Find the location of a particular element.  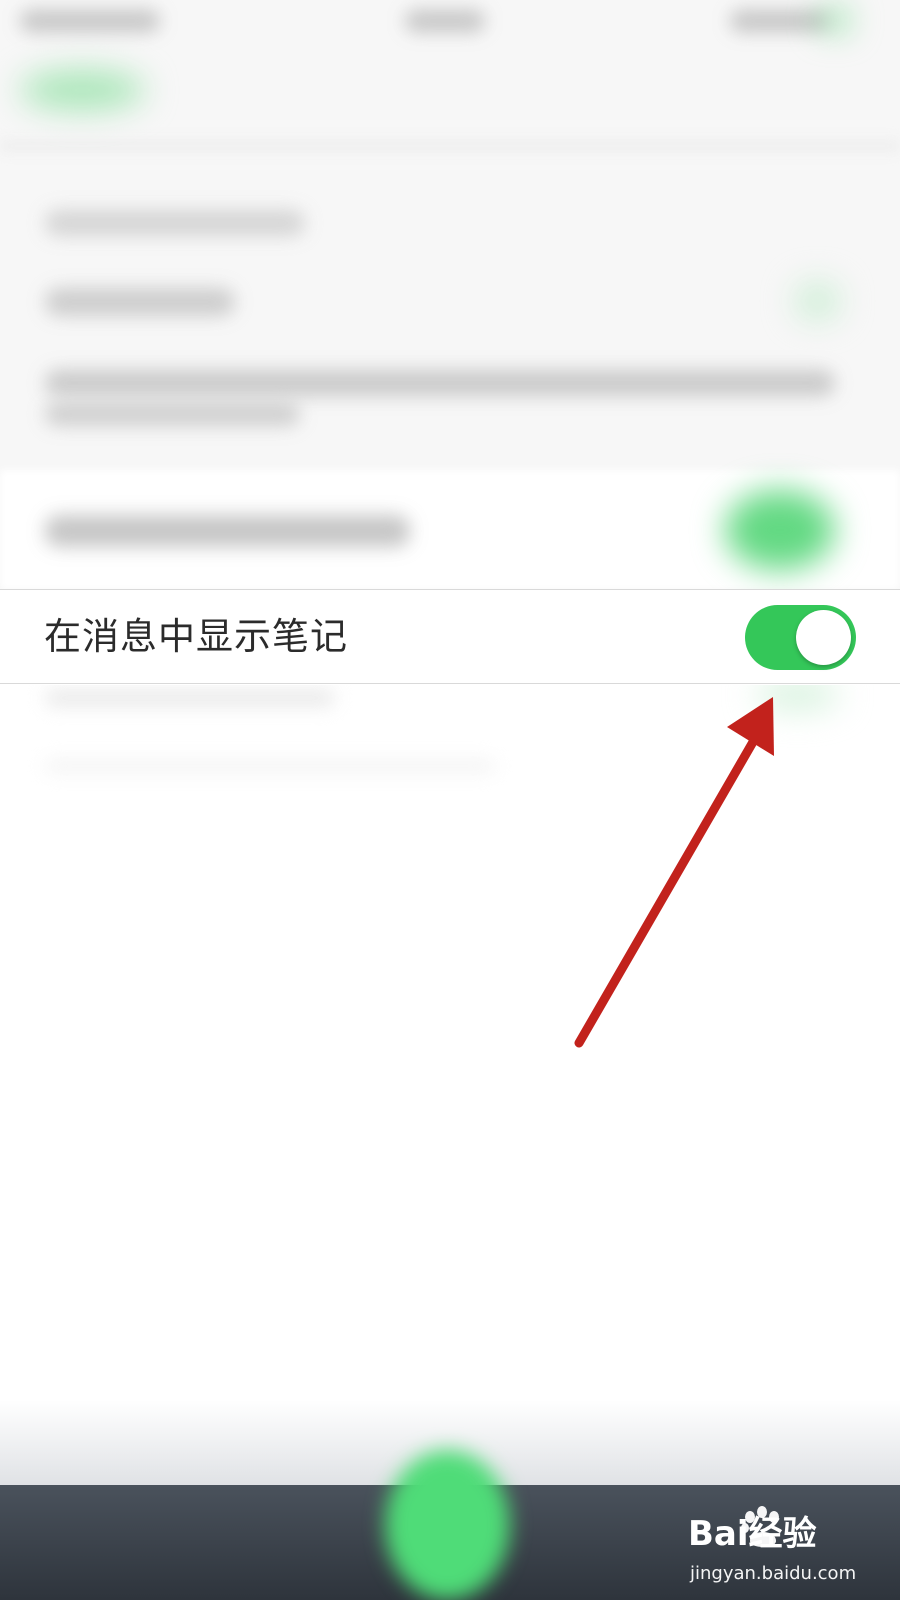

show-notes-toggle is located at coordinates (800, 637).